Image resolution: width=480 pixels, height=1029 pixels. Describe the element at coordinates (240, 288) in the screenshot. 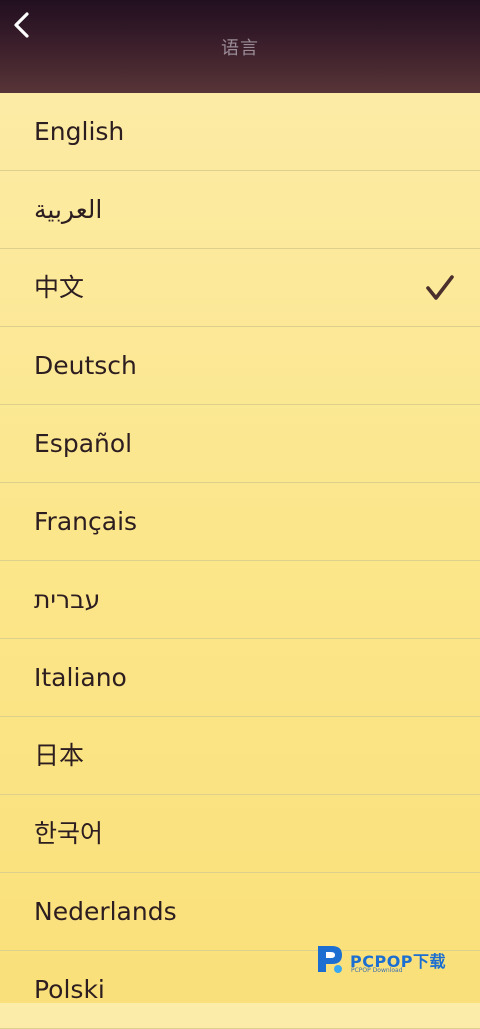

I see `language-item-chinese: 中文` at that location.